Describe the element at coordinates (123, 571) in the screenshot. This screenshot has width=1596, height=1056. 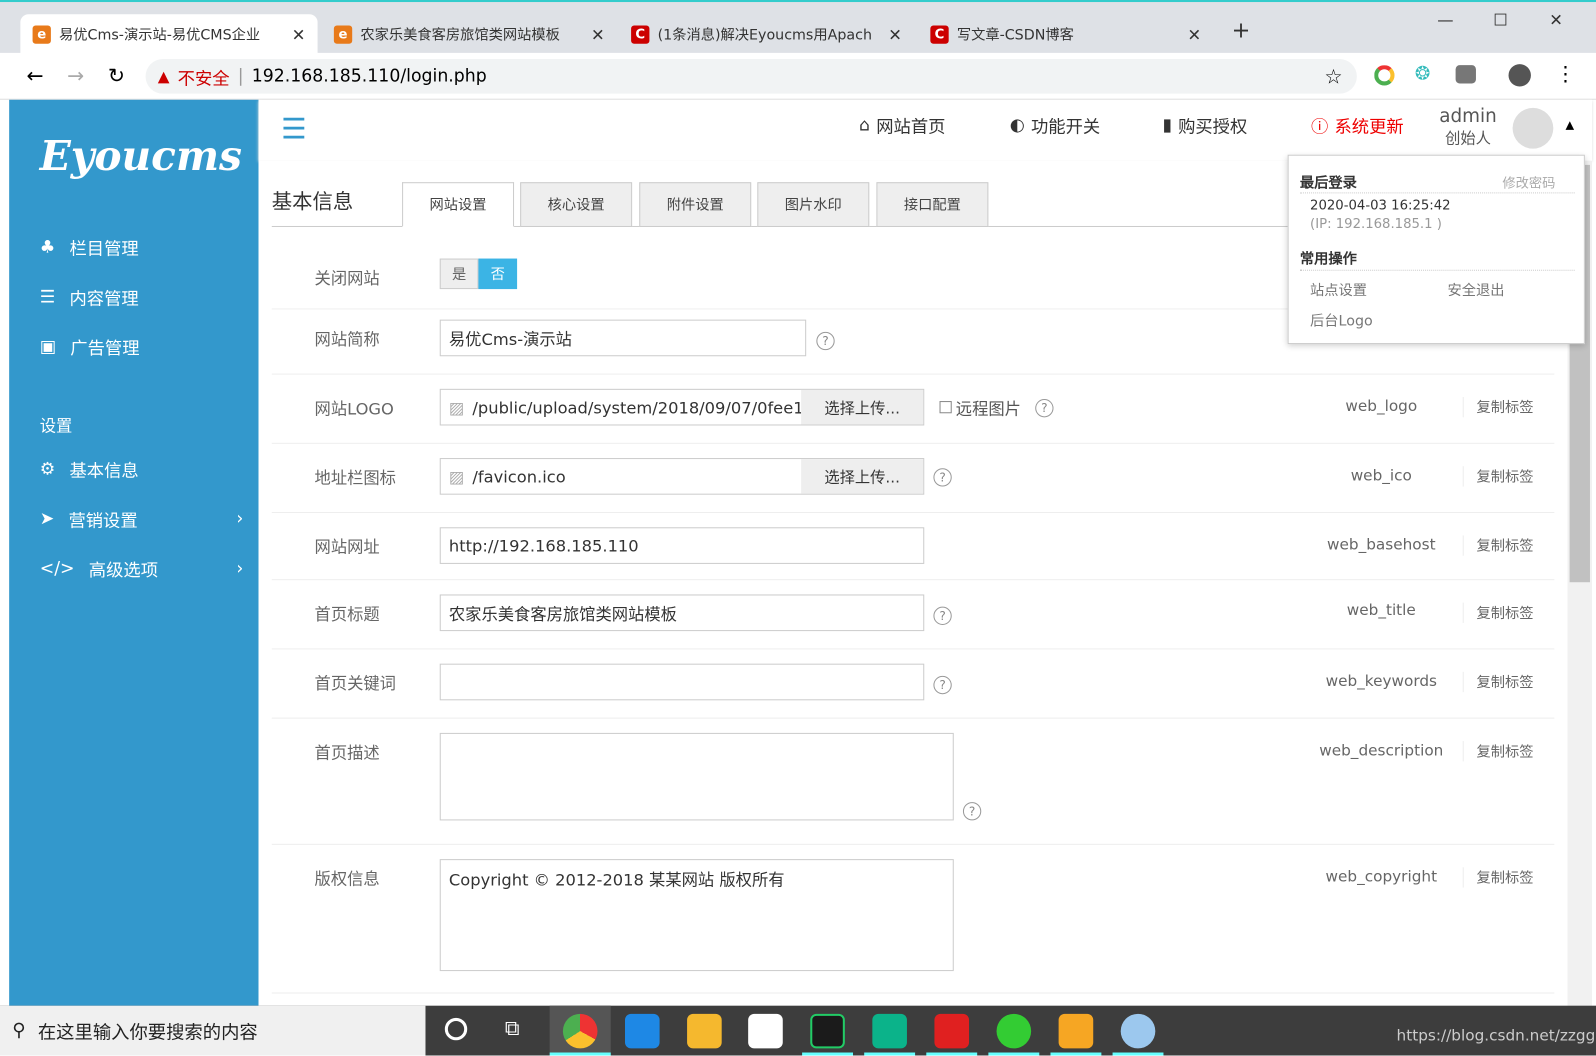
I see `label: 高级选项` at that location.